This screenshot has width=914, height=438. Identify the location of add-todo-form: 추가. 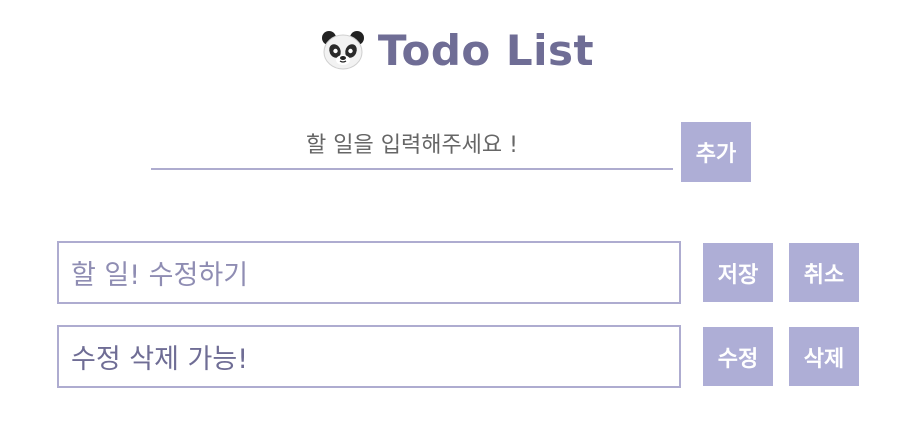
(451, 152).